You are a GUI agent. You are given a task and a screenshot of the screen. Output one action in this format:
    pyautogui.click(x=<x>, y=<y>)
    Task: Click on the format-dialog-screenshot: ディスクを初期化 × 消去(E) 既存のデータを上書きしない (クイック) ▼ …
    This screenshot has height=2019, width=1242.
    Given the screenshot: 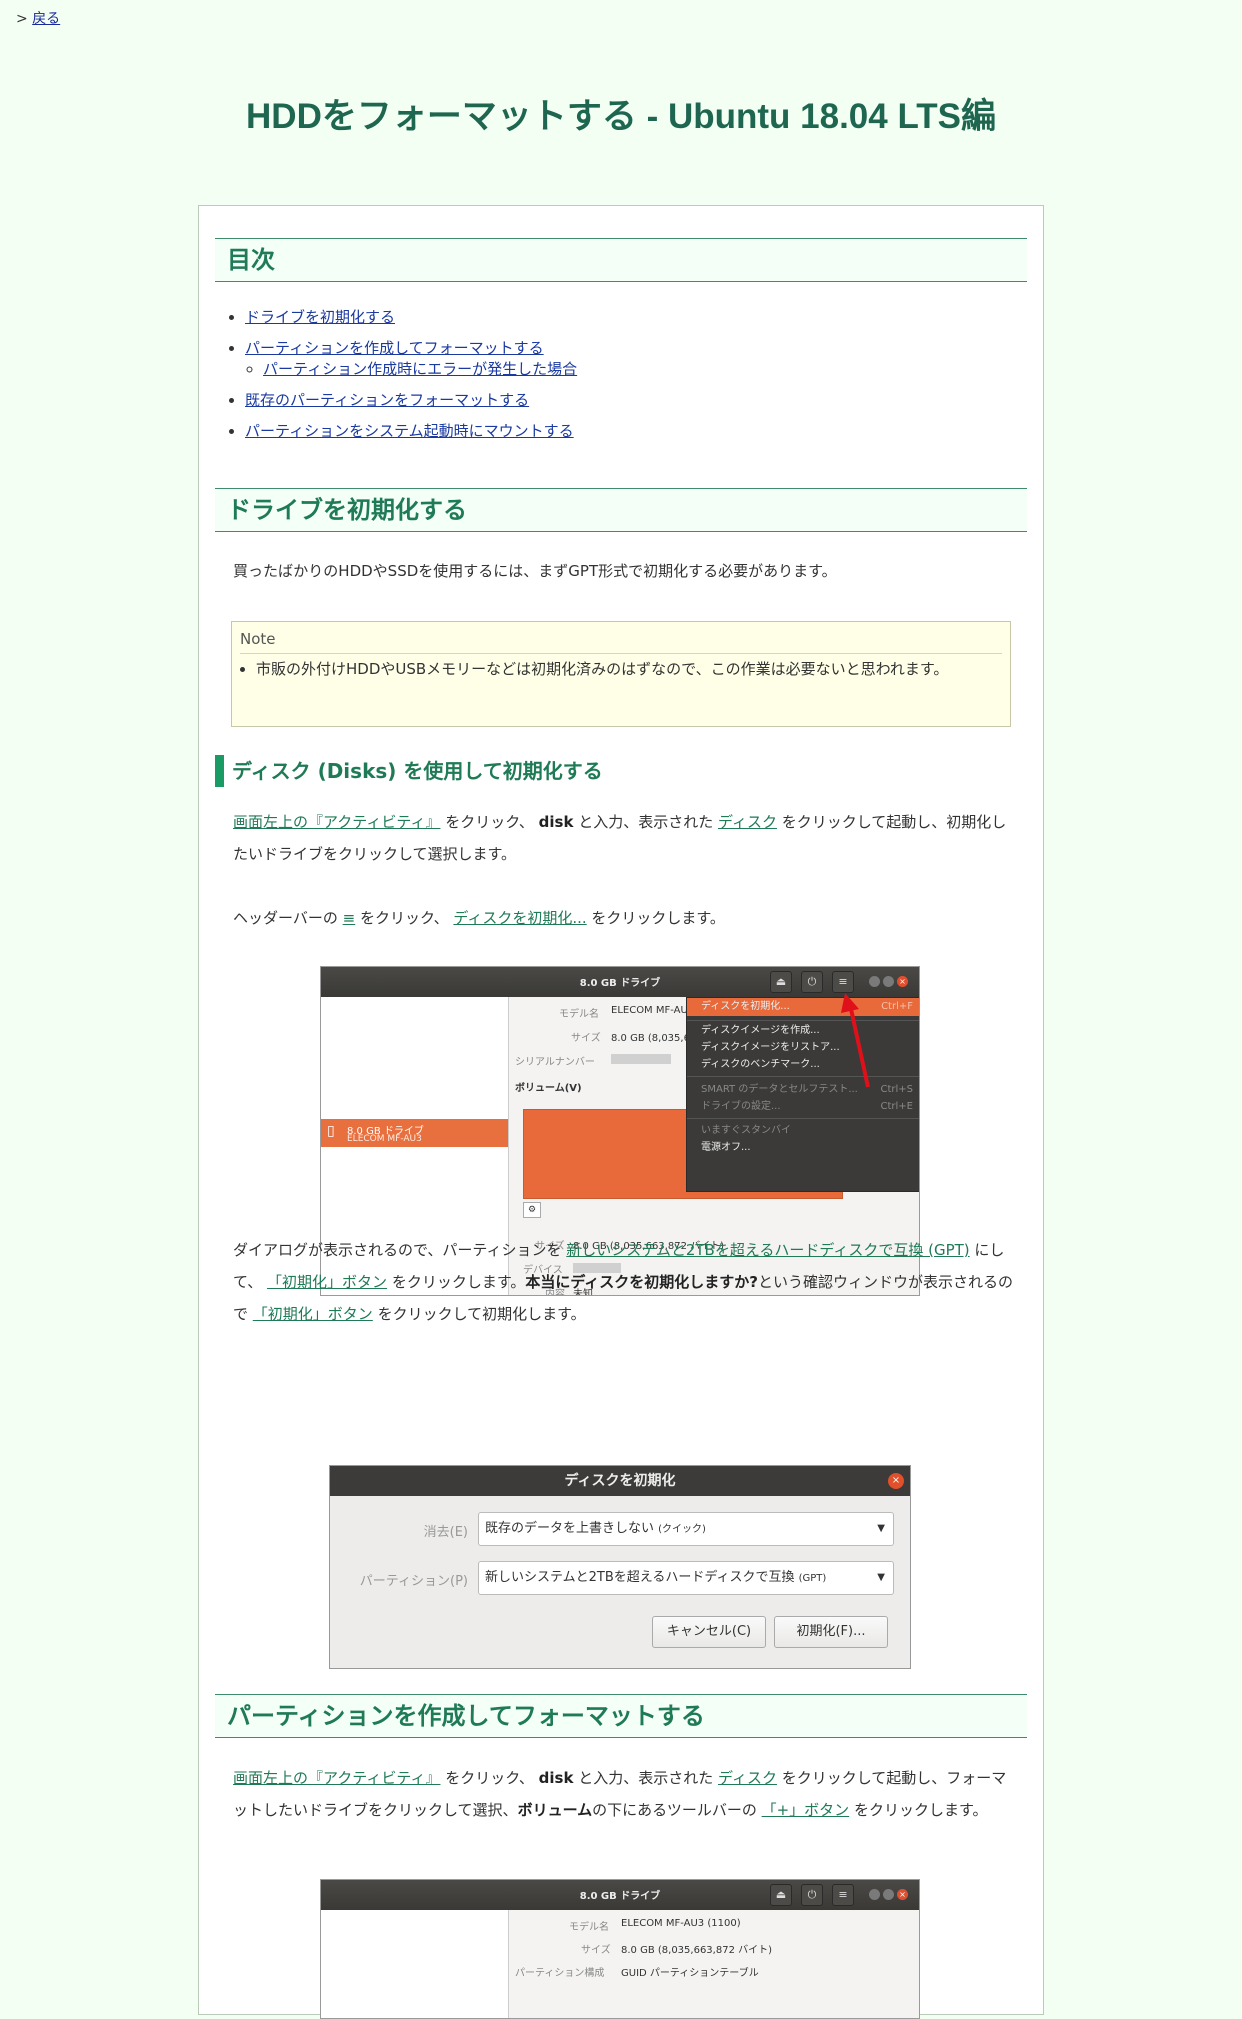 What is the action you would take?
    pyautogui.click(x=620, y=1567)
    